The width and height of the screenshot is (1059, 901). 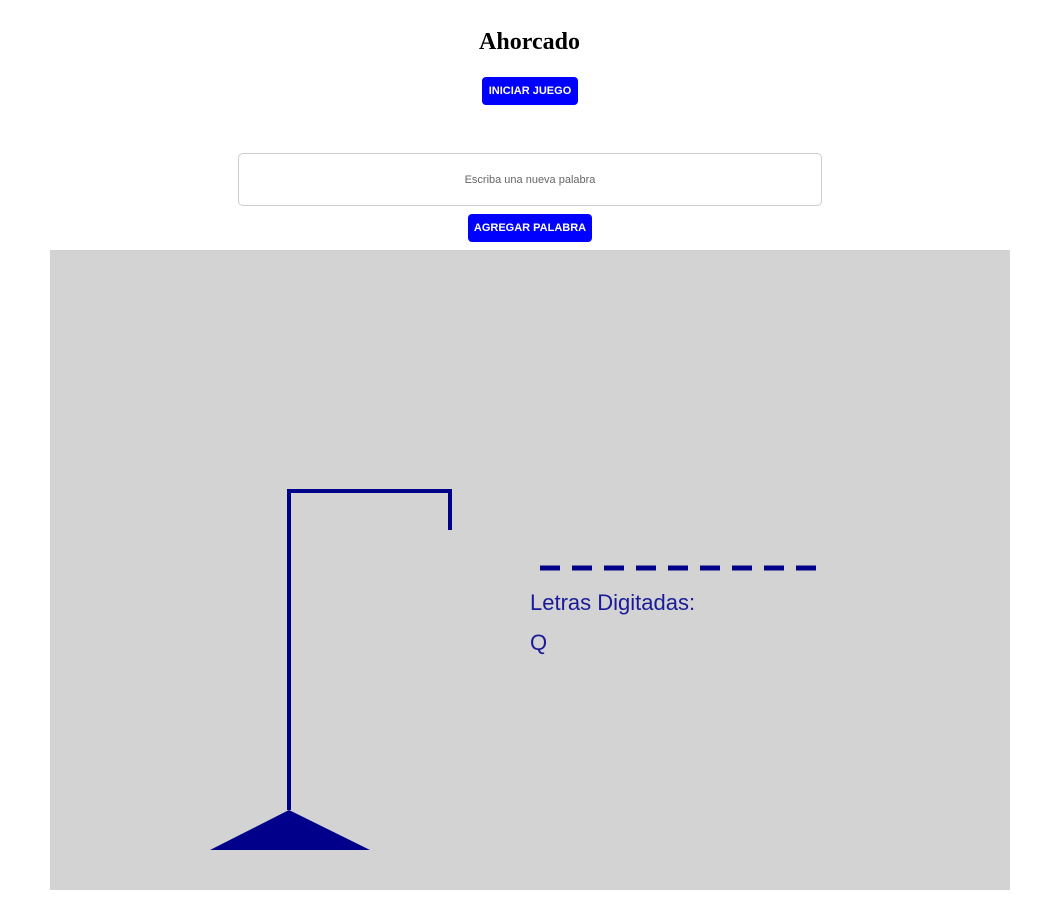 What do you see at coordinates (613, 602) in the screenshot?
I see `typed-letters-label: Letras Digitadas:` at bounding box center [613, 602].